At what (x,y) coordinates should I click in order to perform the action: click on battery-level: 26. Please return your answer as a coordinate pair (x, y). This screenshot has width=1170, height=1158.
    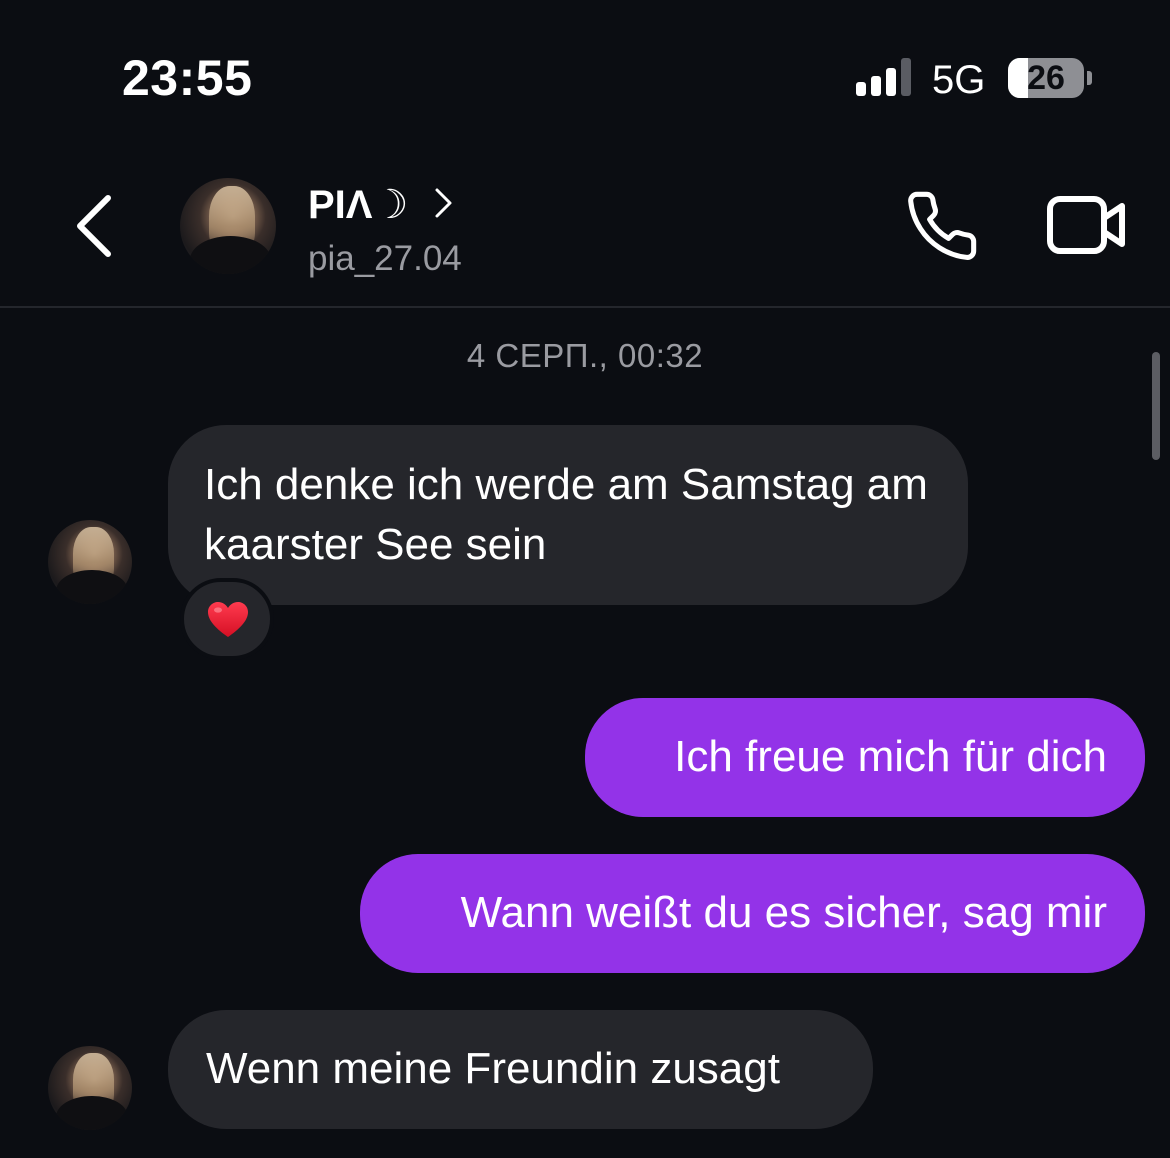
    Looking at the image, I should click on (1046, 78).